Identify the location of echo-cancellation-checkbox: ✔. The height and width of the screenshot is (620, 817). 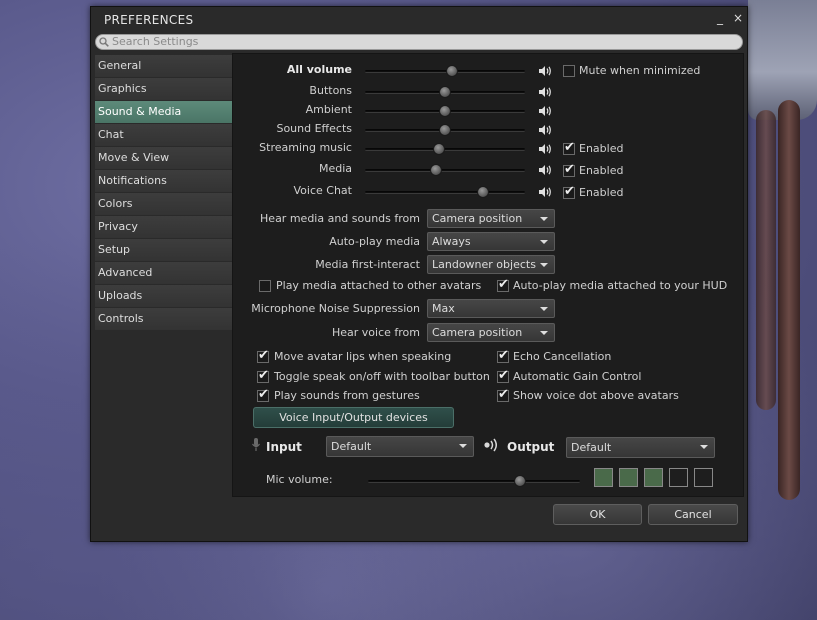
(503, 356).